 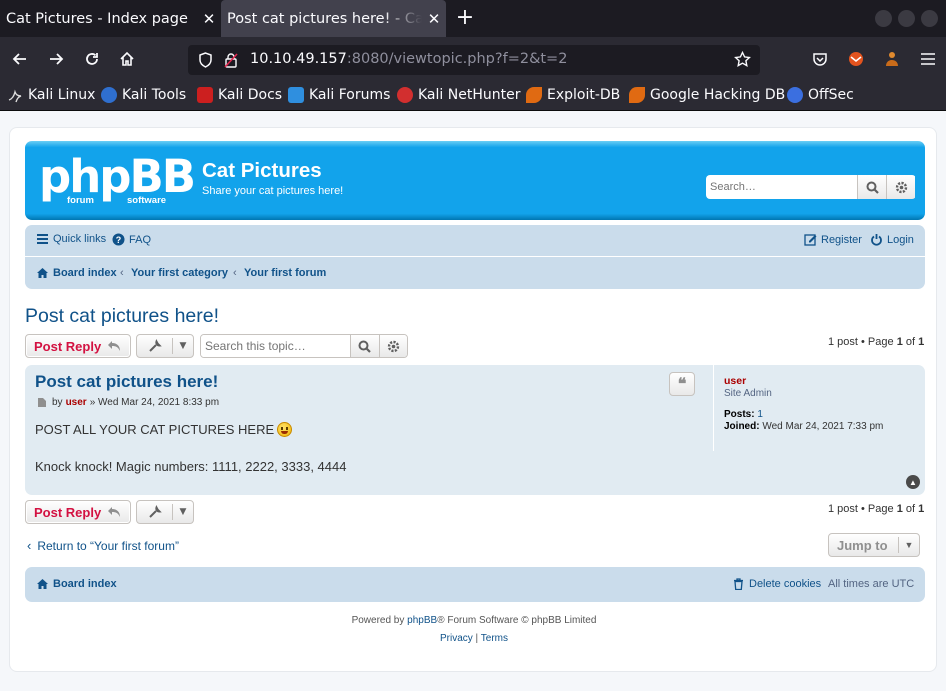 What do you see at coordinates (874, 545) in the screenshot?
I see `jump-to-dropdown: Jump to ▼` at bounding box center [874, 545].